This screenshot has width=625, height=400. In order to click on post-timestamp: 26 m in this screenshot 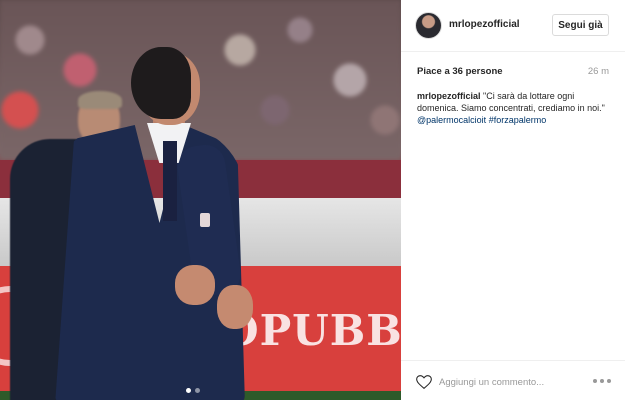, I will do `click(598, 71)`.